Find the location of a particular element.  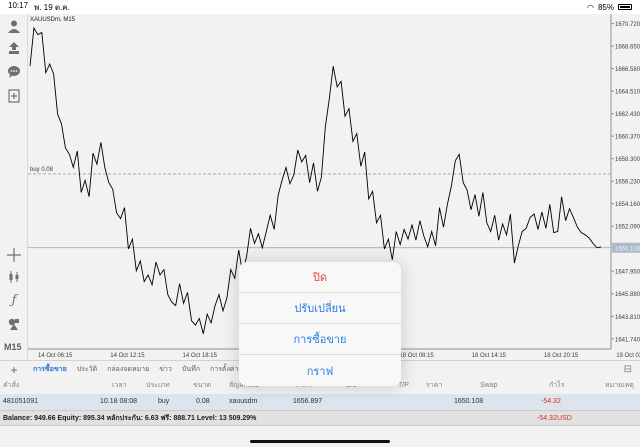

close-order-button: ปิด is located at coordinates (320, 277).